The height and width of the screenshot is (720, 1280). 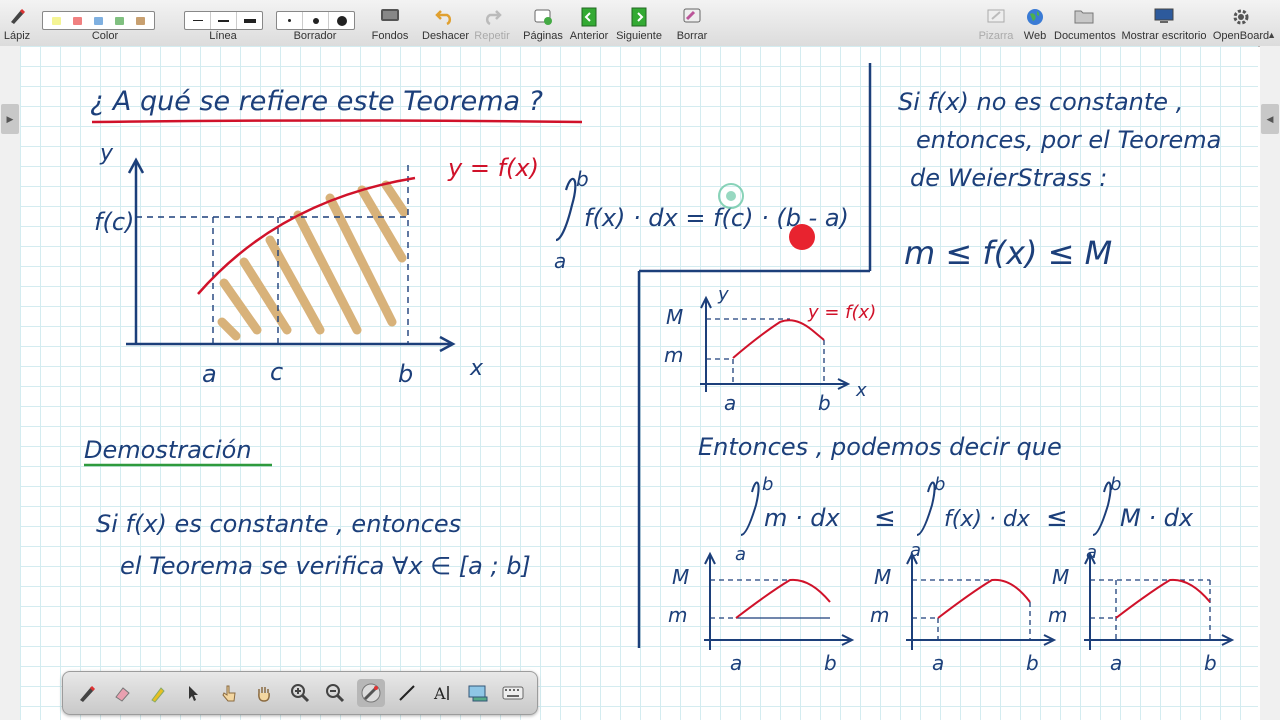 I want to click on leq-2: ≤, so click(x=1057, y=518).